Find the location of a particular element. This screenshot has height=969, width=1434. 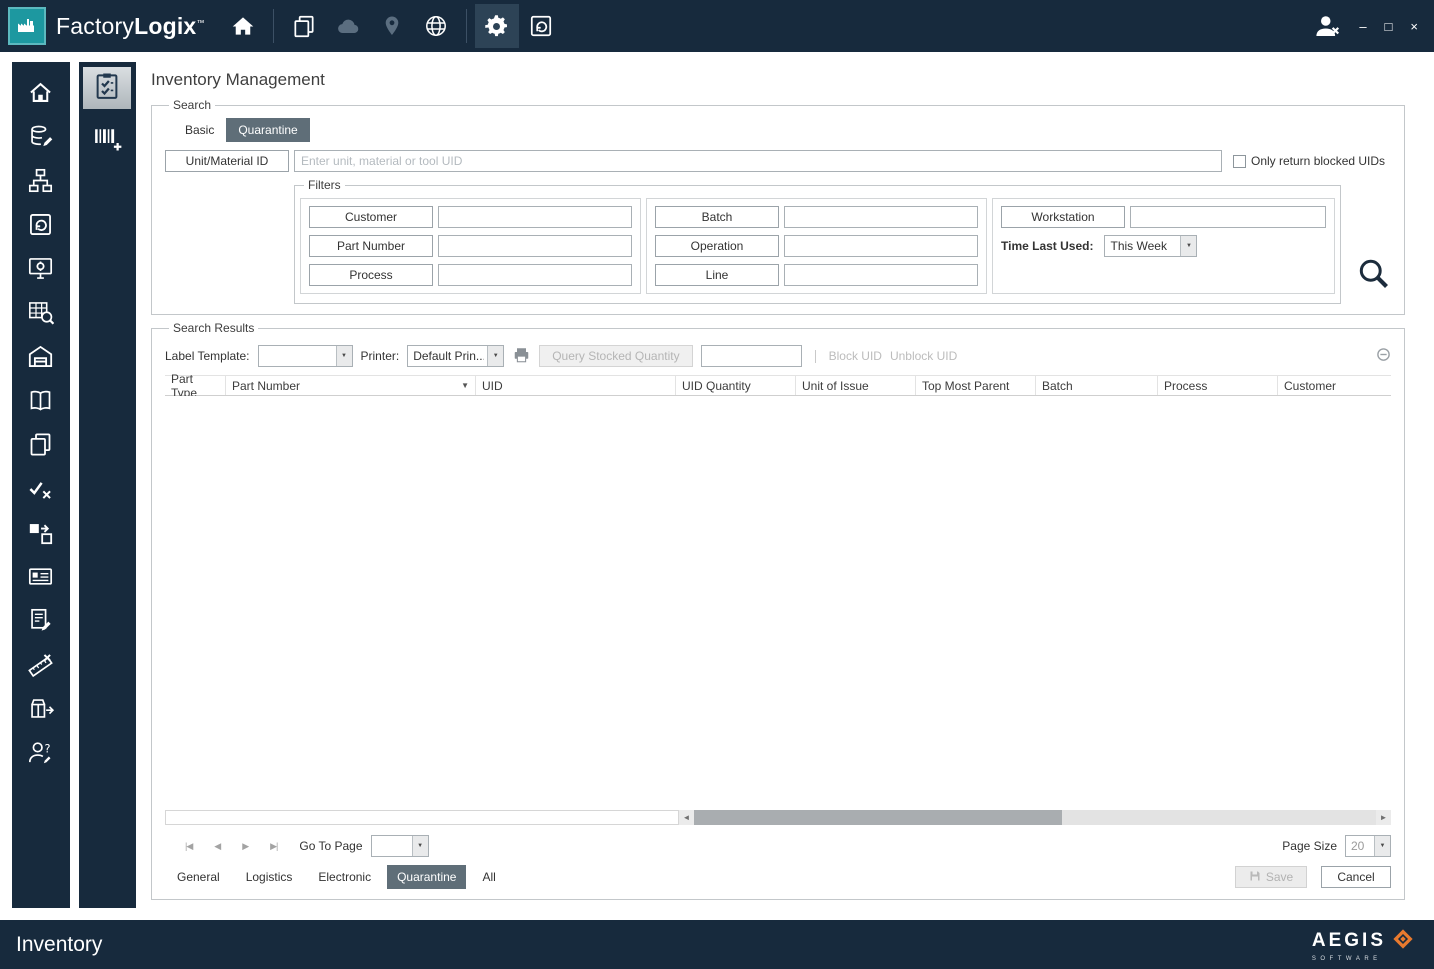

printer-select: Default Prin... ▼ is located at coordinates (456, 356).